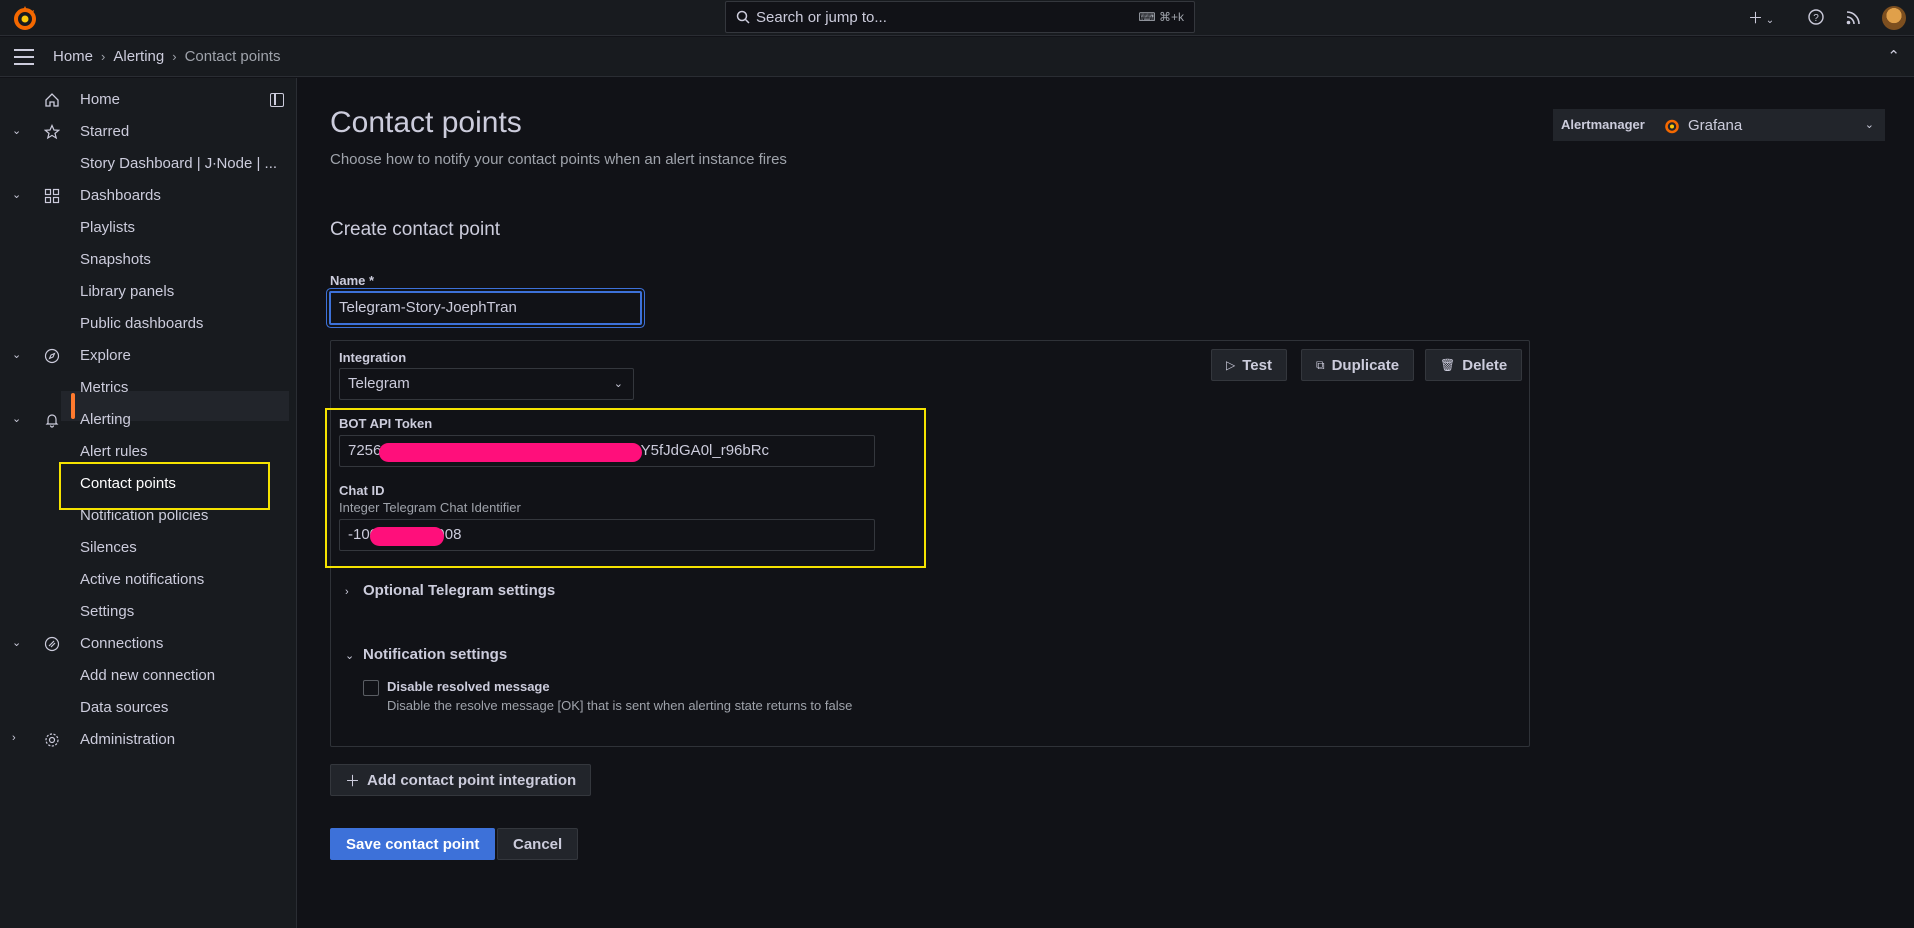 The width and height of the screenshot is (1914, 928). Describe the element at coordinates (108, 227) in the screenshot. I see `sidebar-item-label: Playlists` at that location.